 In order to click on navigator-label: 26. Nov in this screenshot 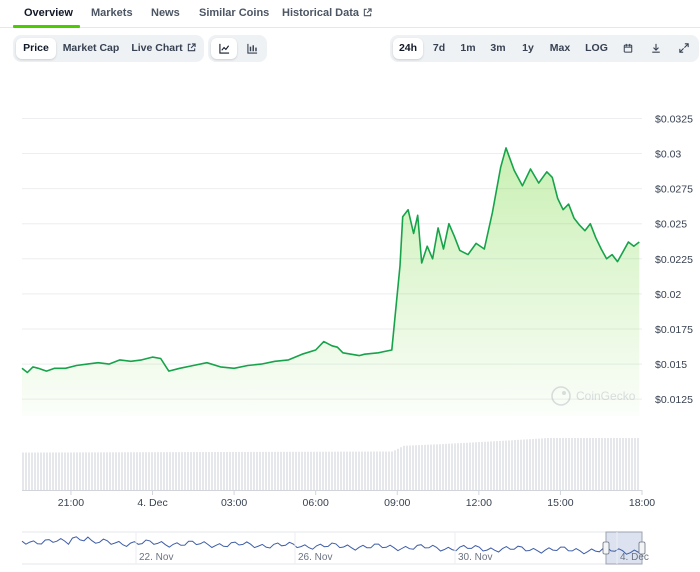, I will do `click(315, 557)`.